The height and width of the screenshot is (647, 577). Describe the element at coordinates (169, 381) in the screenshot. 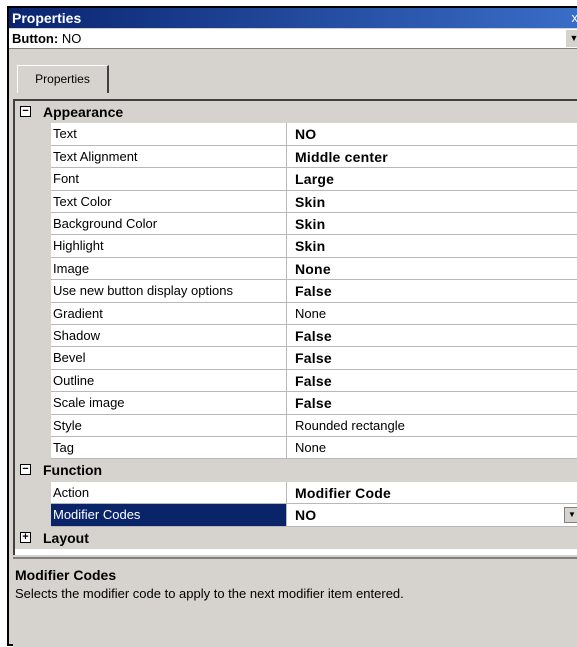

I see `property-name: Outline` at that location.